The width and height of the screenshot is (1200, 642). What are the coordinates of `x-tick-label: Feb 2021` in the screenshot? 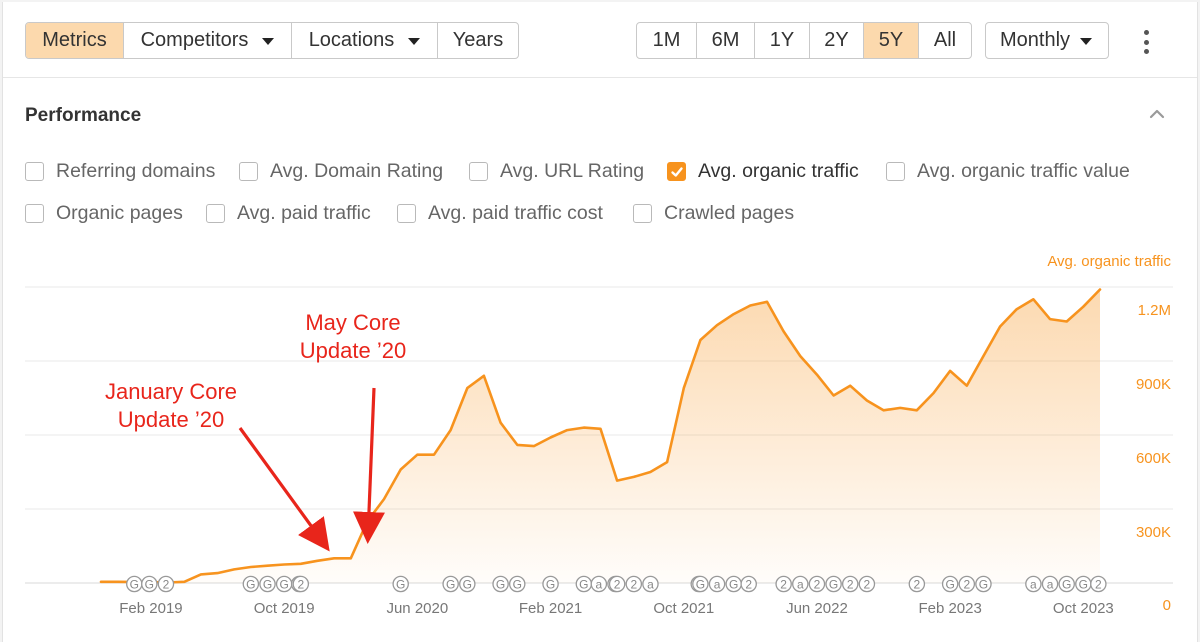 It's located at (550, 608).